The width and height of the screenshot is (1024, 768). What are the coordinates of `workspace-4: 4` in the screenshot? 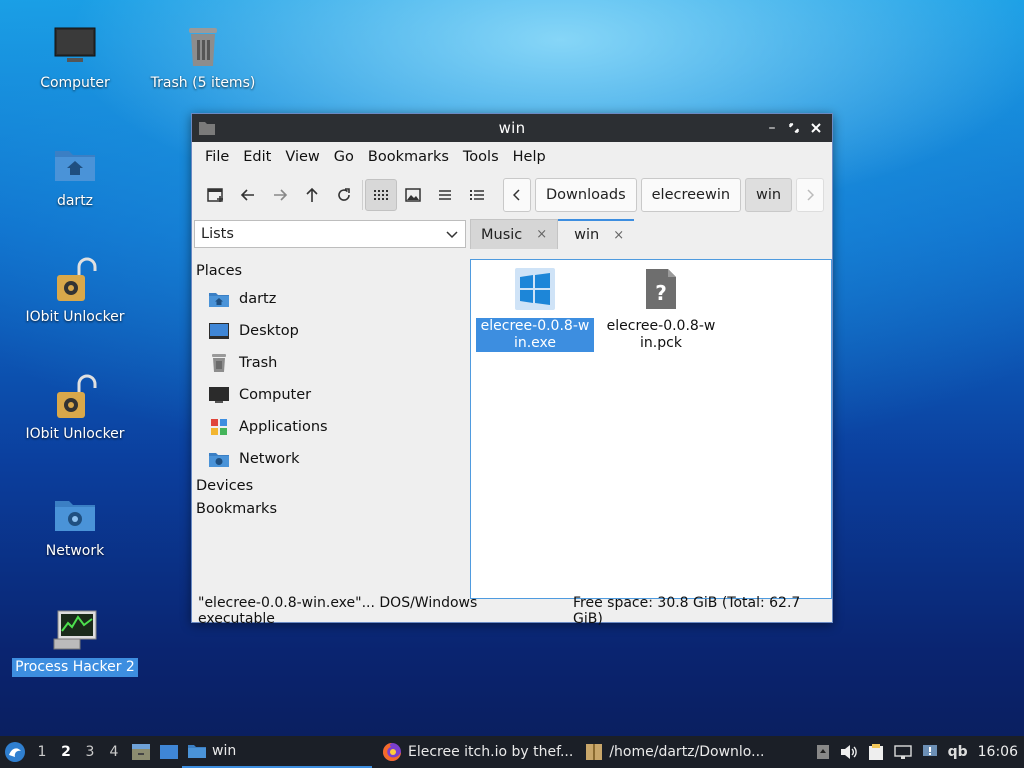 It's located at (114, 752).